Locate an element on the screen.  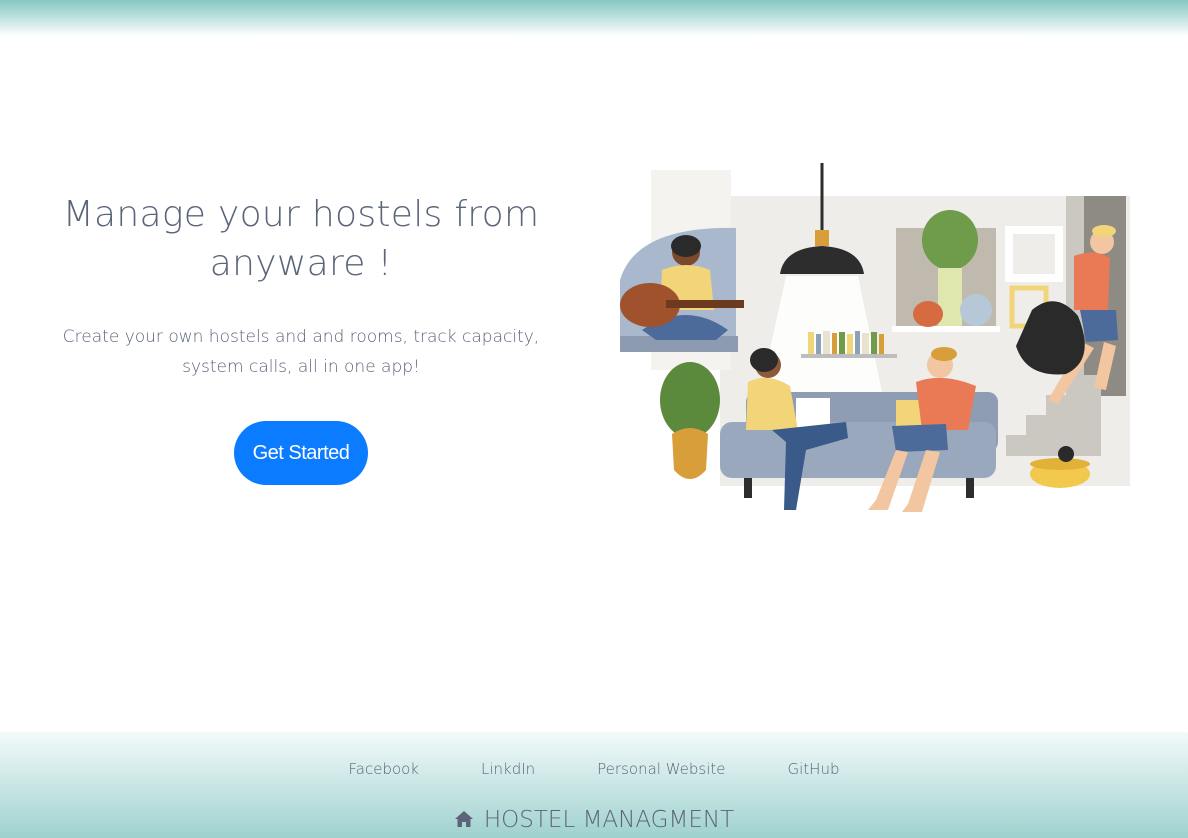
guitarist-hair is located at coordinates (686, 246).